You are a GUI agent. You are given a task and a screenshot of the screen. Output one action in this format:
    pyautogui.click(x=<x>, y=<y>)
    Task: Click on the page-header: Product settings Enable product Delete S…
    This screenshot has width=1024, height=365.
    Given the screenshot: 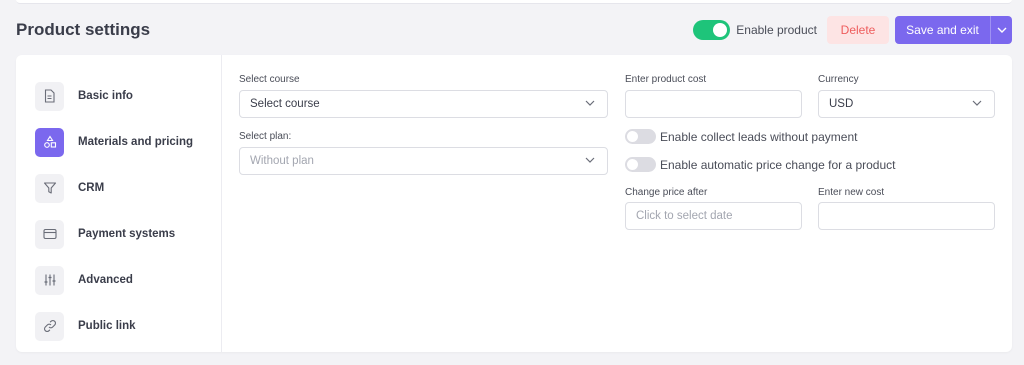 What is the action you would take?
    pyautogui.click(x=514, y=30)
    